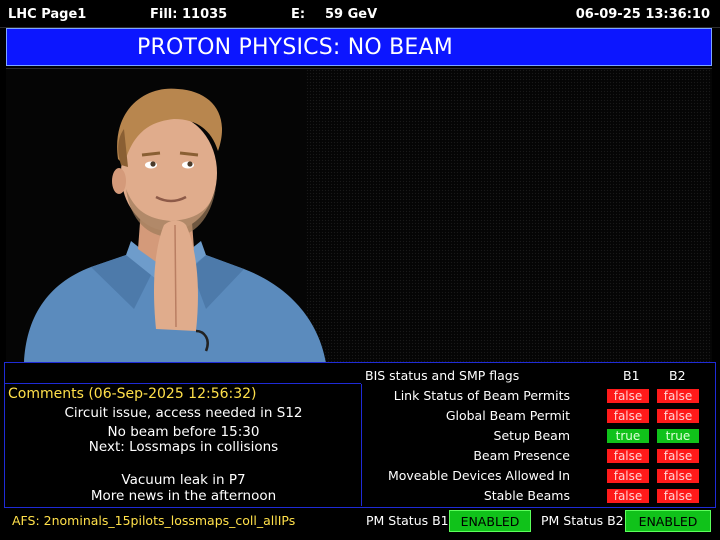  What do you see at coordinates (677, 375) in the screenshot?
I see `column-header-b2: B2` at bounding box center [677, 375].